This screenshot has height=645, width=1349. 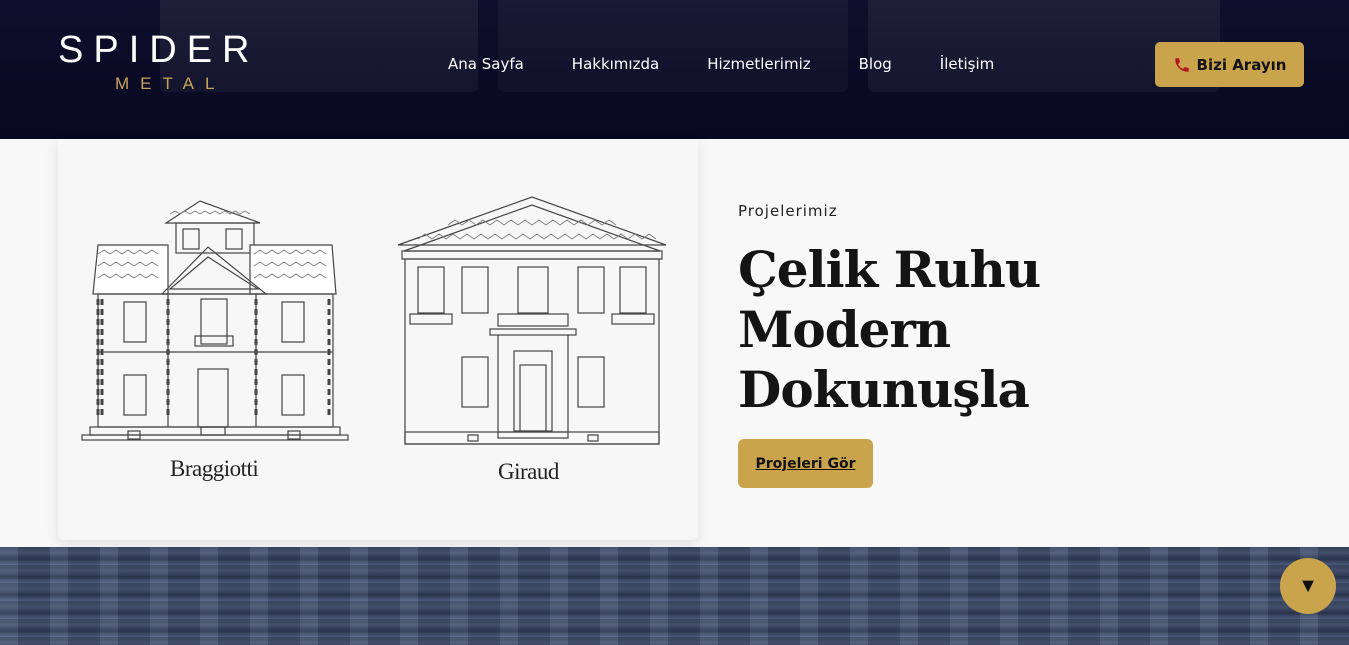 I want to click on header-background-photo, so click(x=673, y=46).